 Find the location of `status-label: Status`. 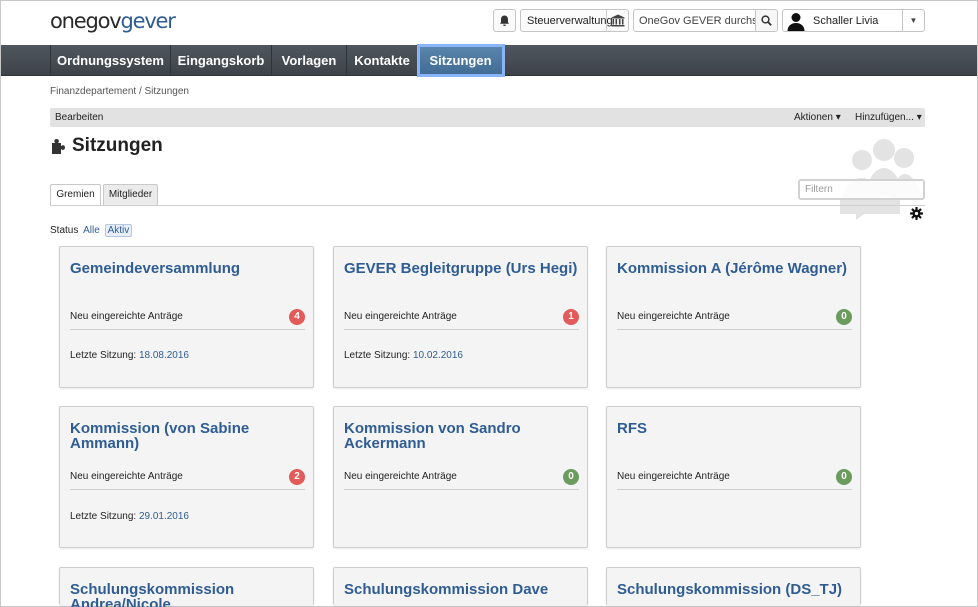

status-label: Status is located at coordinates (64, 230).